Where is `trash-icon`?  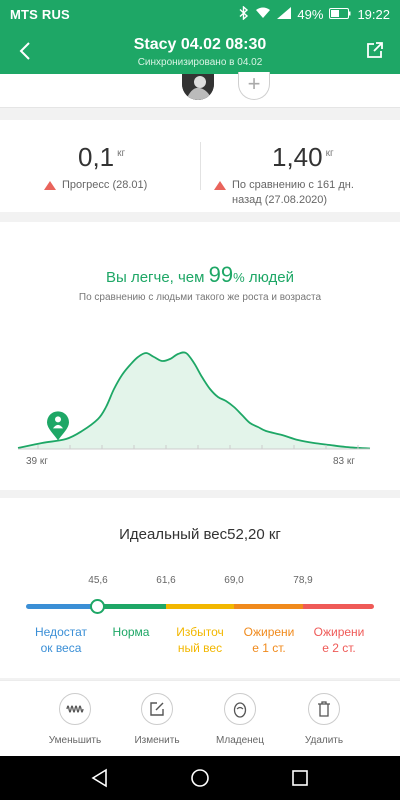
trash-icon is located at coordinates (324, 709).